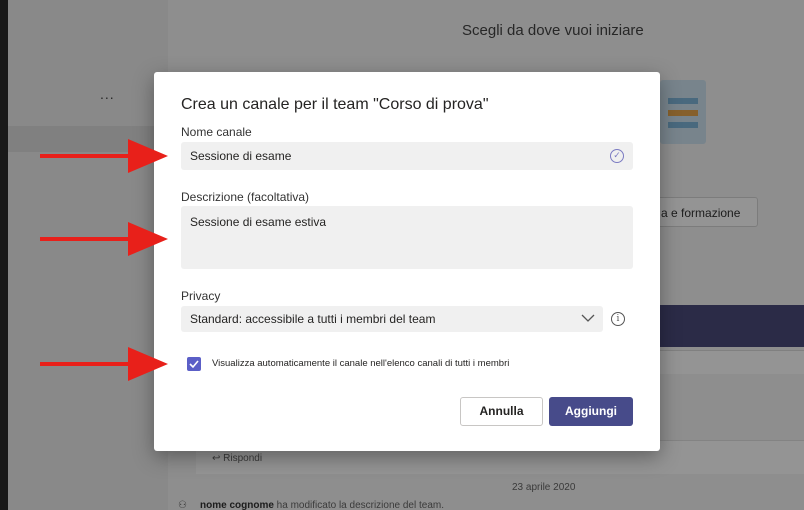 The height and width of the screenshot is (510, 804). What do you see at coordinates (618, 319) in the screenshot?
I see `info-icon: i` at bounding box center [618, 319].